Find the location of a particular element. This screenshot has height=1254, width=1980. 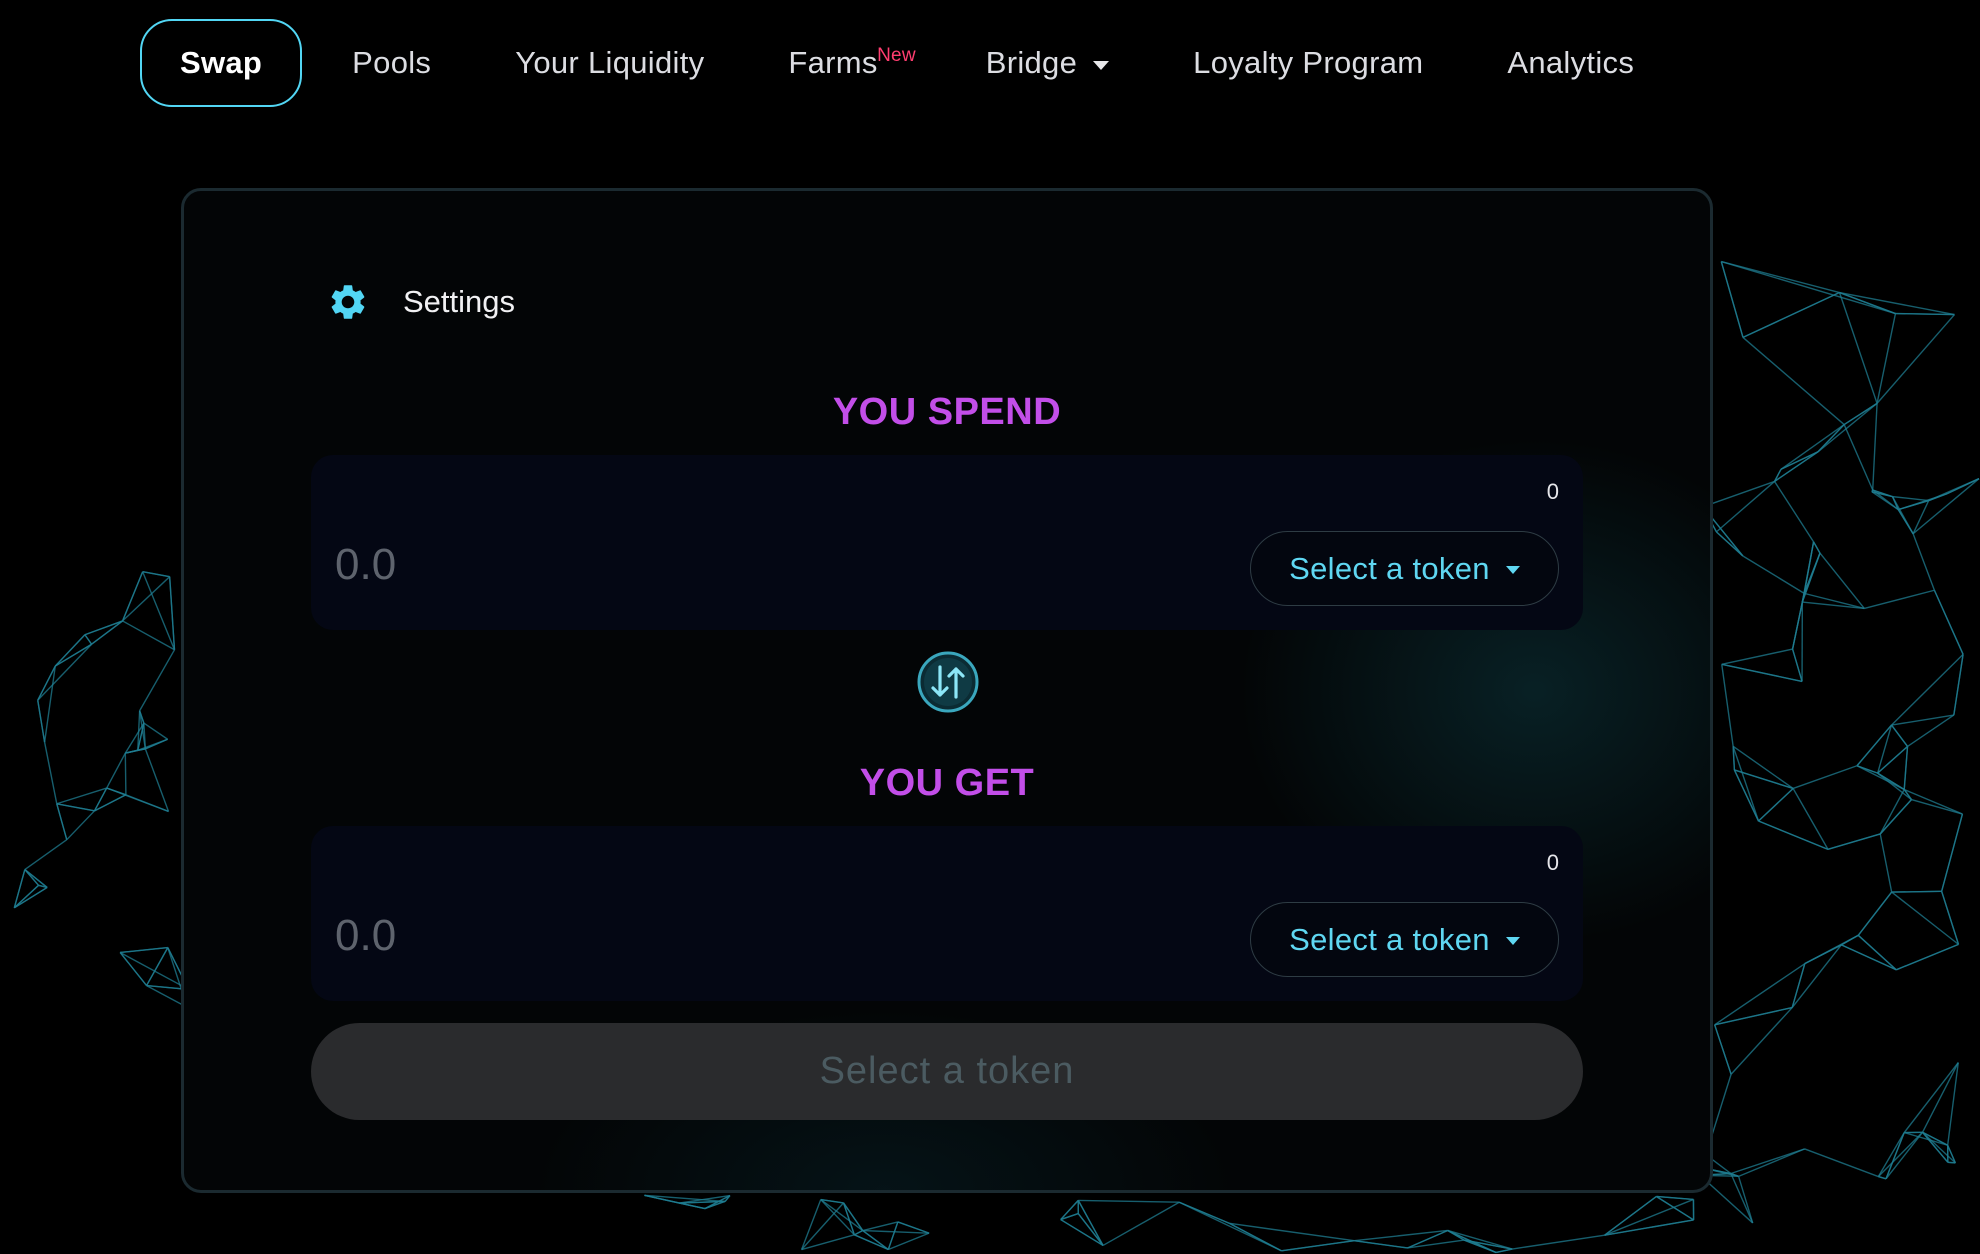

nav-item-your-liquidity: Your Liquidity is located at coordinates (609, 63).